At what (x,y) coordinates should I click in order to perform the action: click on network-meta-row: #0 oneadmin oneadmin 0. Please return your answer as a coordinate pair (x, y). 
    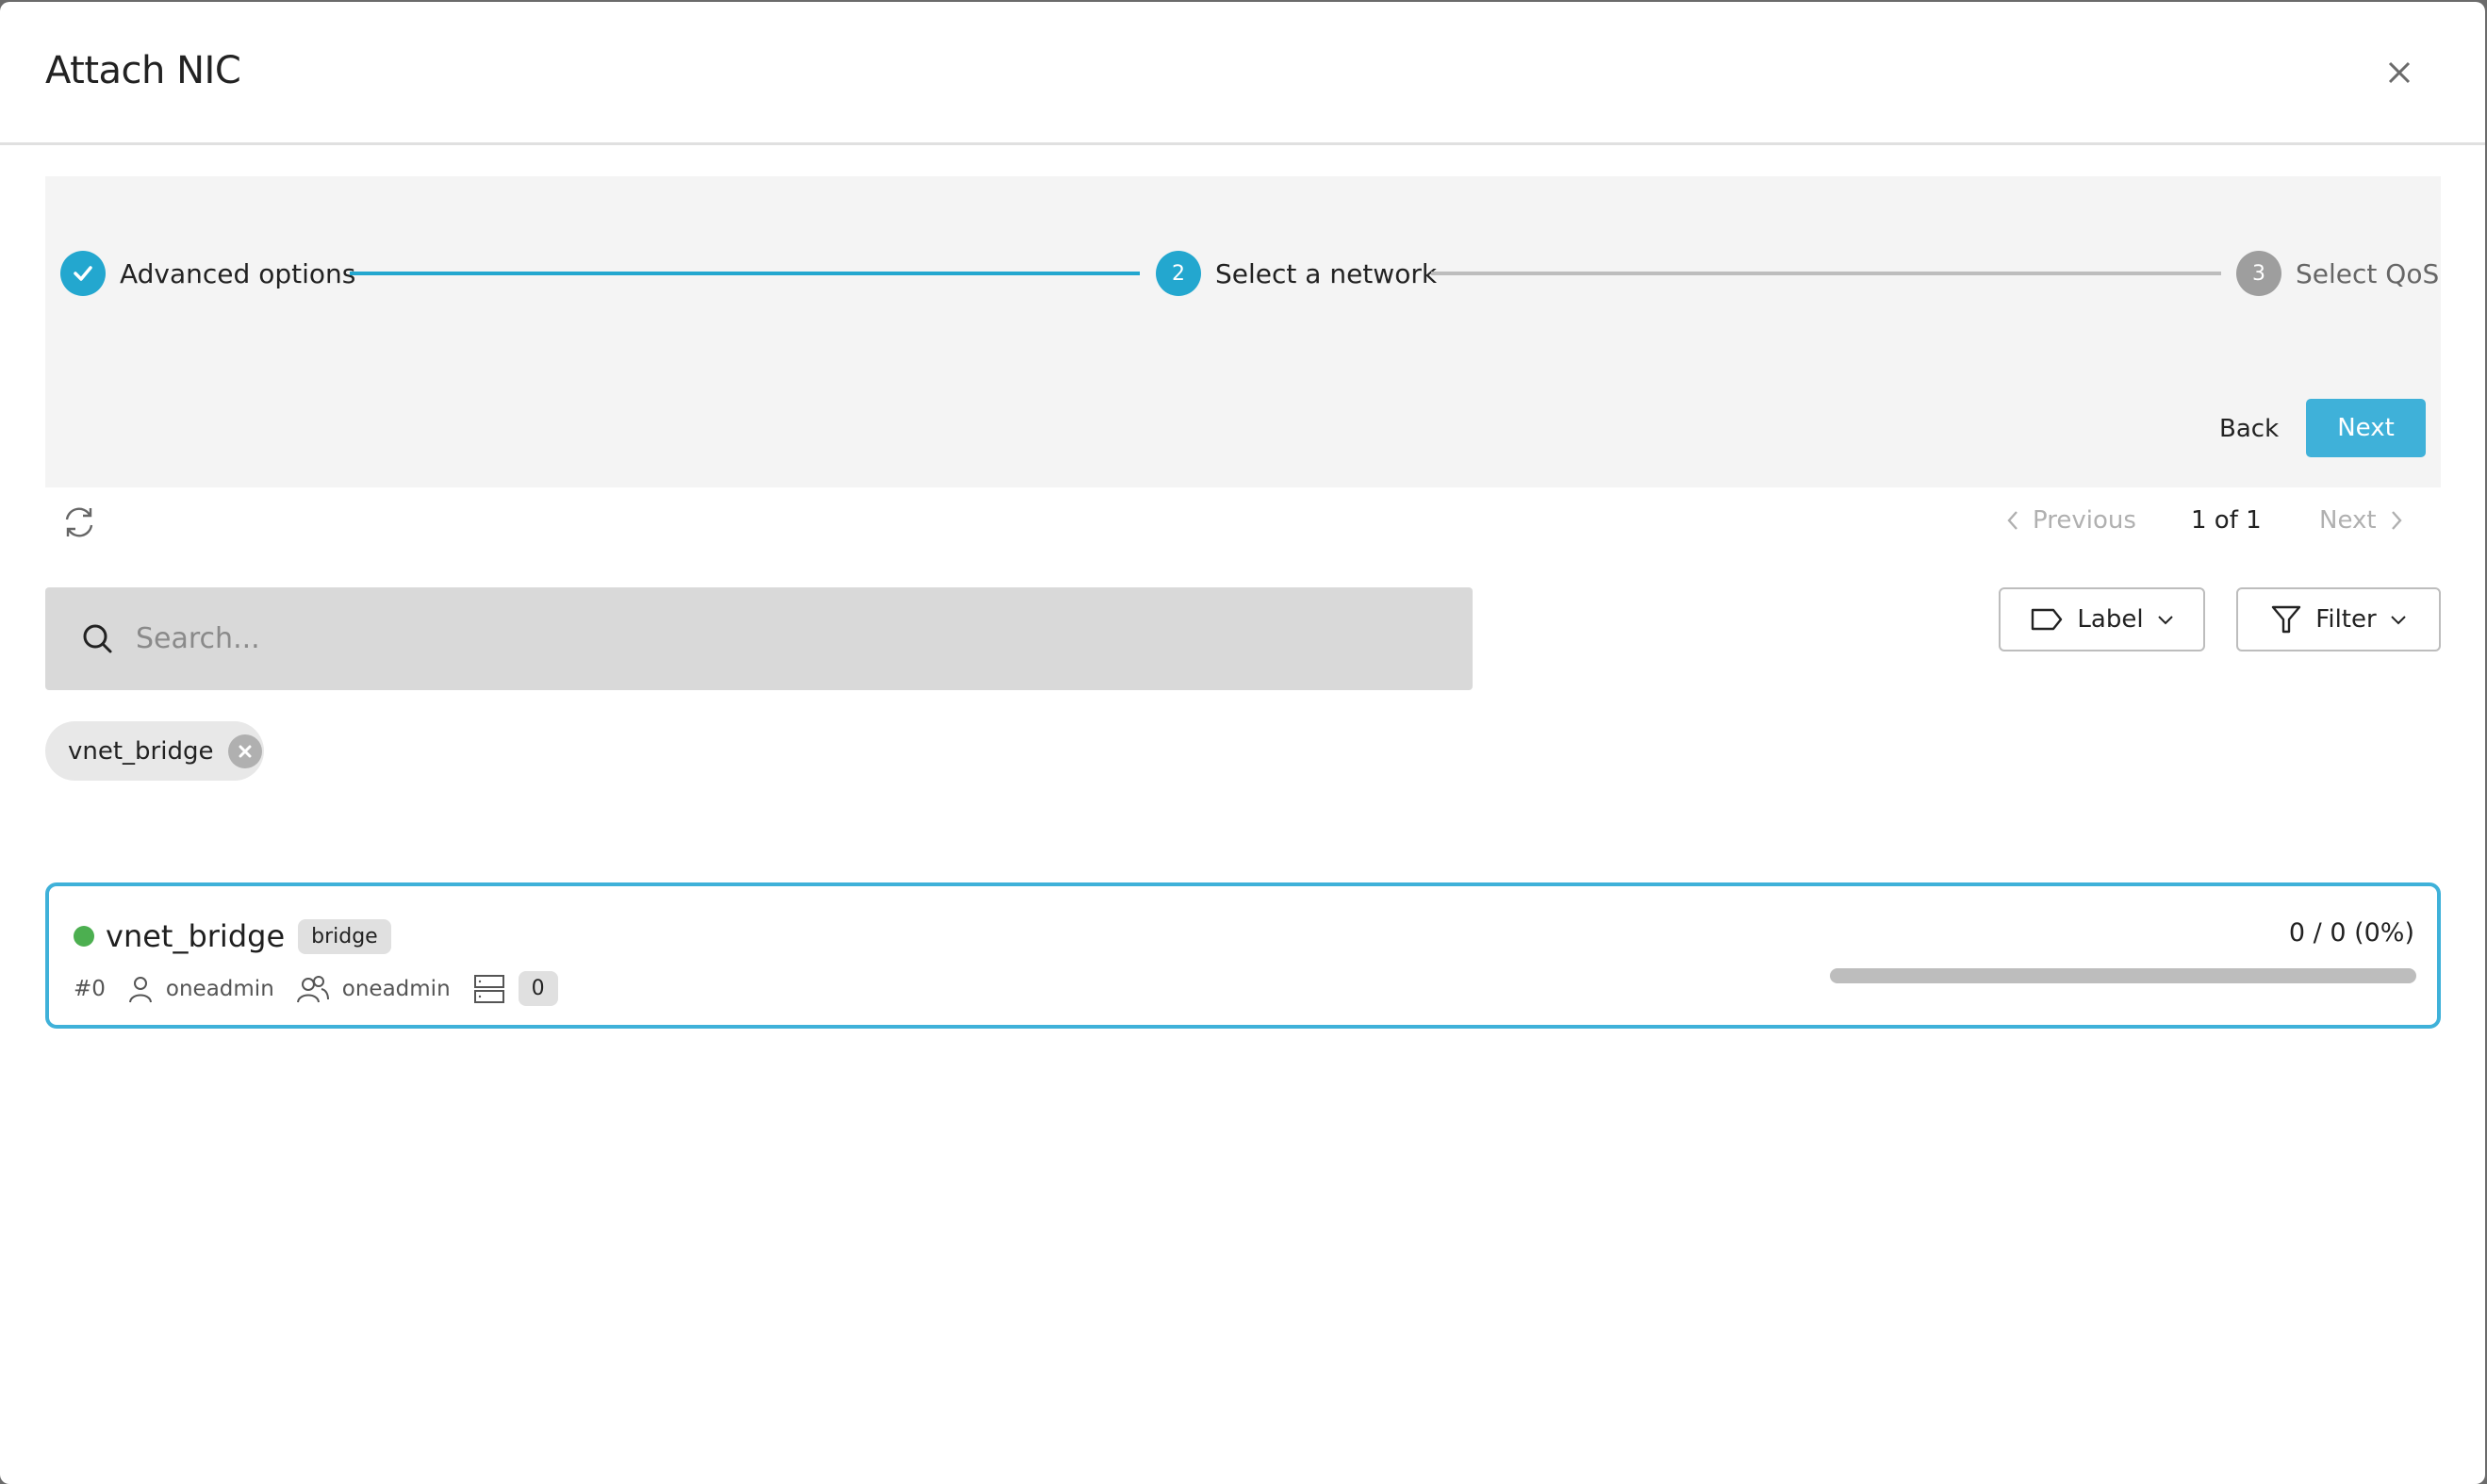
    Looking at the image, I should click on (316, 989).